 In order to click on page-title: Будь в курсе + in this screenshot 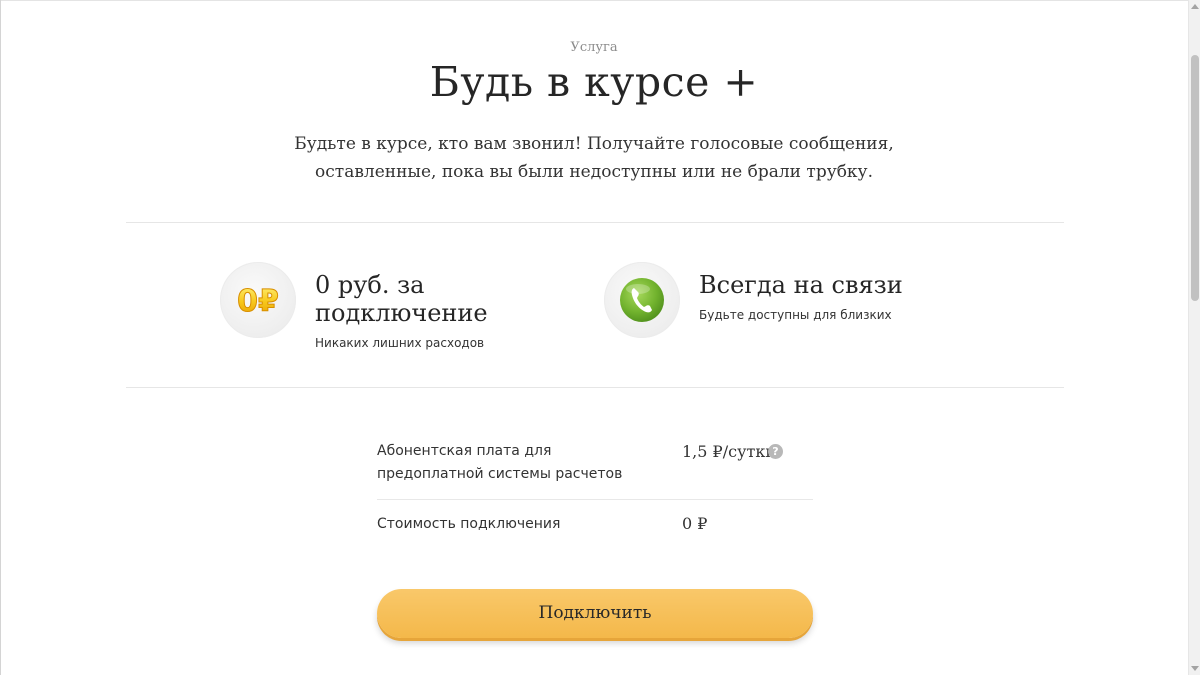, I will do `click(594, 82)`.